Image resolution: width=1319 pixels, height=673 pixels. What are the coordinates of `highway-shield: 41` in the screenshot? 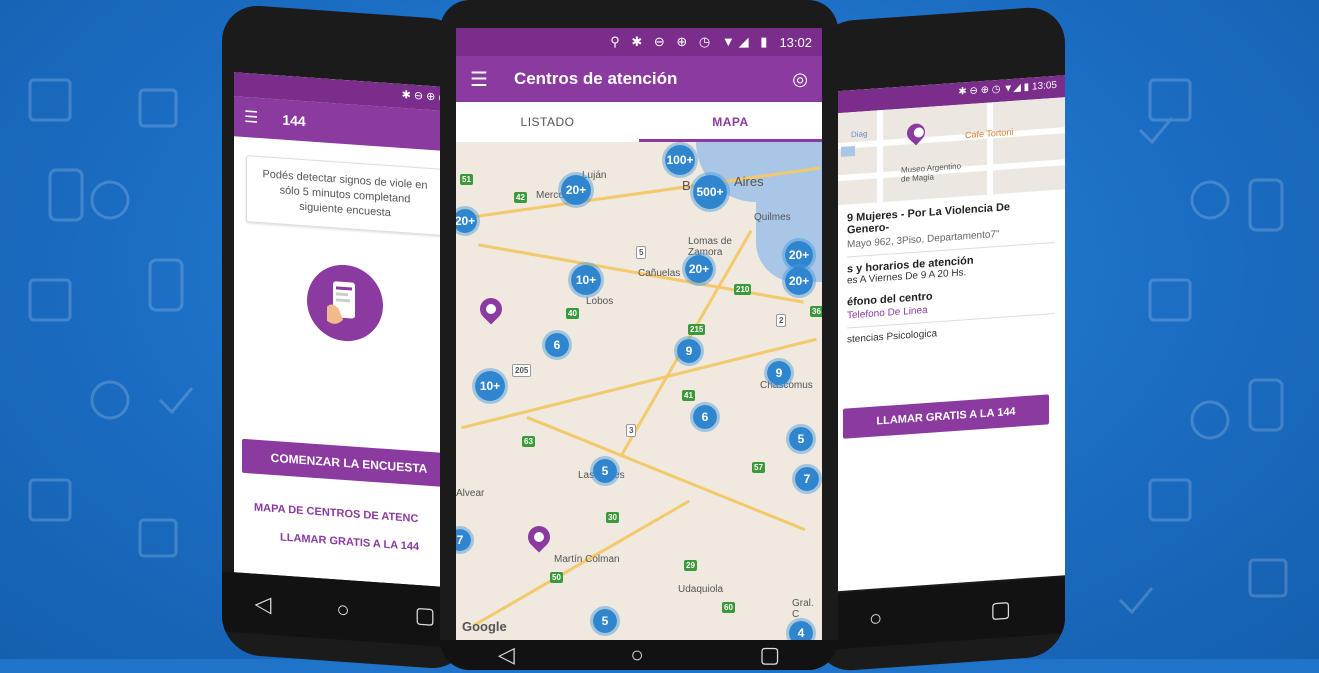 It's located at (688, 395).